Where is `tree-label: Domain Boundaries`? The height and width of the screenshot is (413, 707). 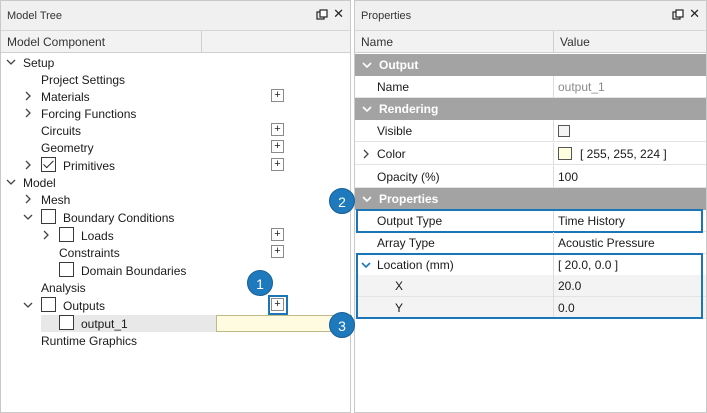 tree-label: Domain Boundaries is located at coordinates (134, 271).